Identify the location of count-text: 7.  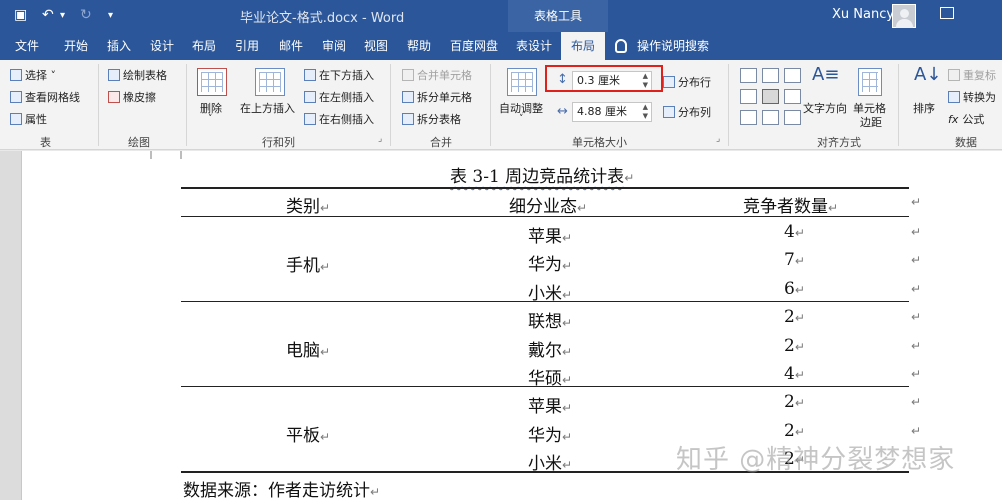
(789, 260).